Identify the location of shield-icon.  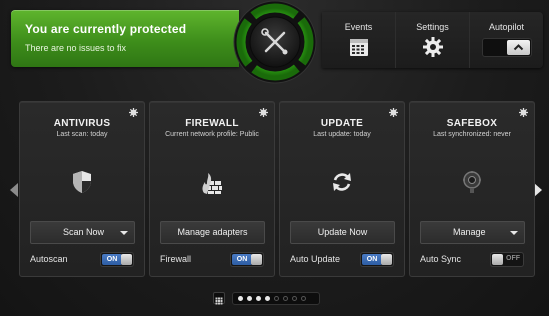
(82, 182).